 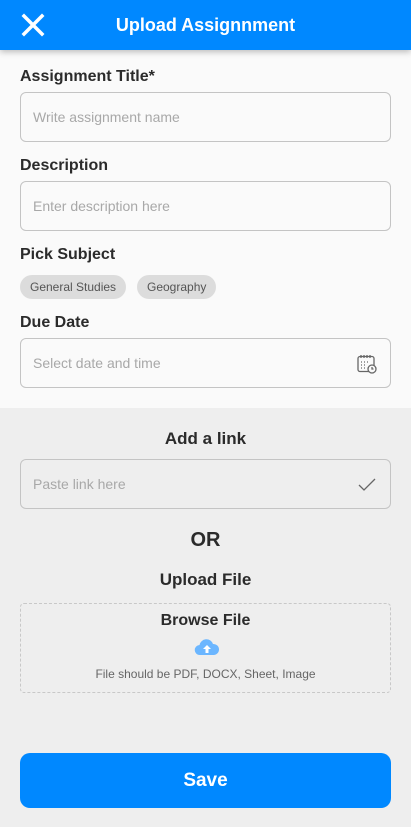 I want to click on due-date-input, so click(x=205, y=363).